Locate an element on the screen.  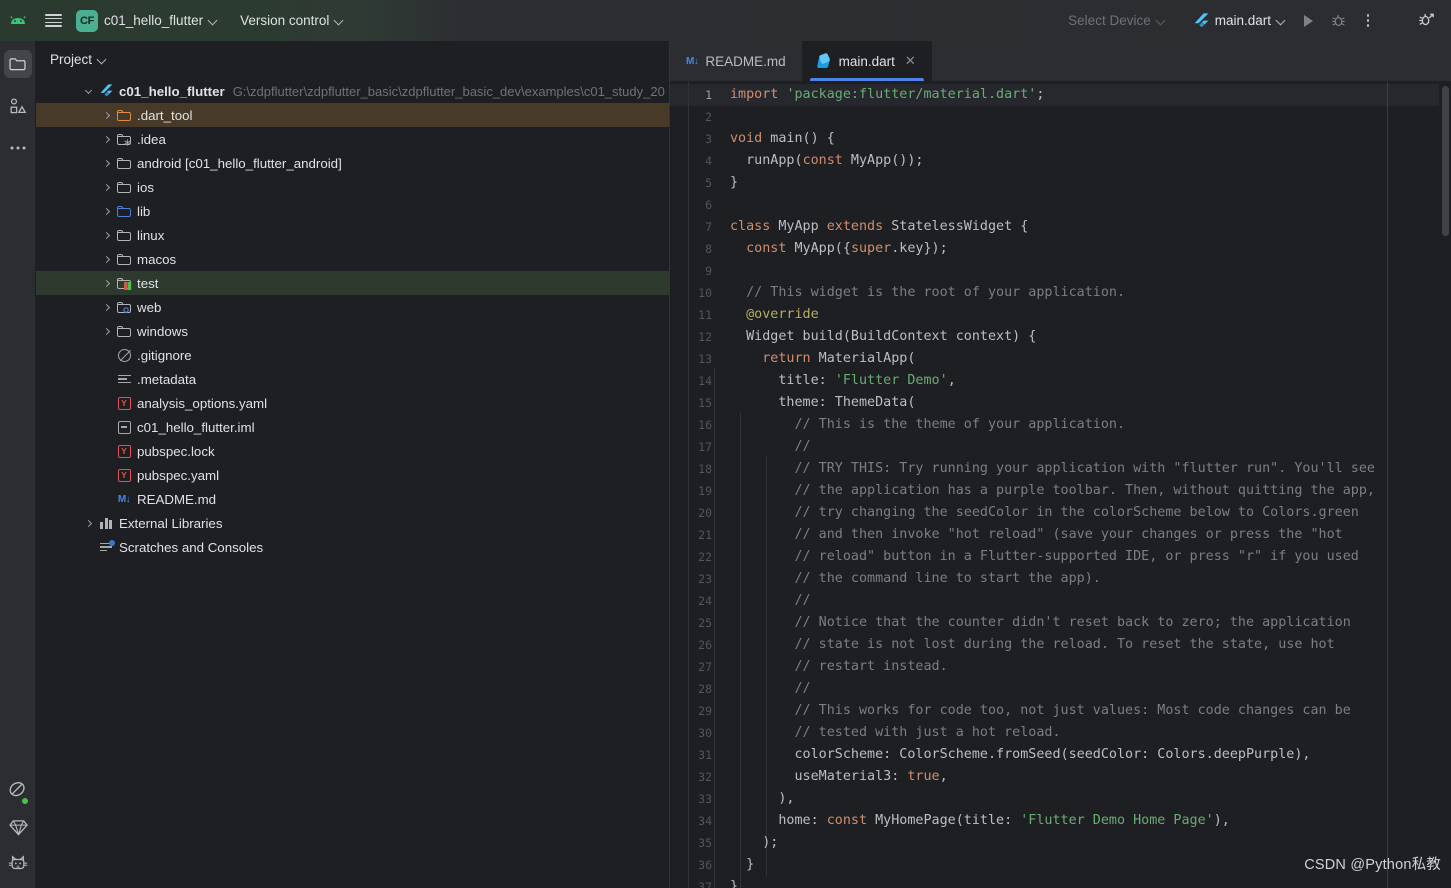
line-number: 23 is located at coordinates (705, 579).